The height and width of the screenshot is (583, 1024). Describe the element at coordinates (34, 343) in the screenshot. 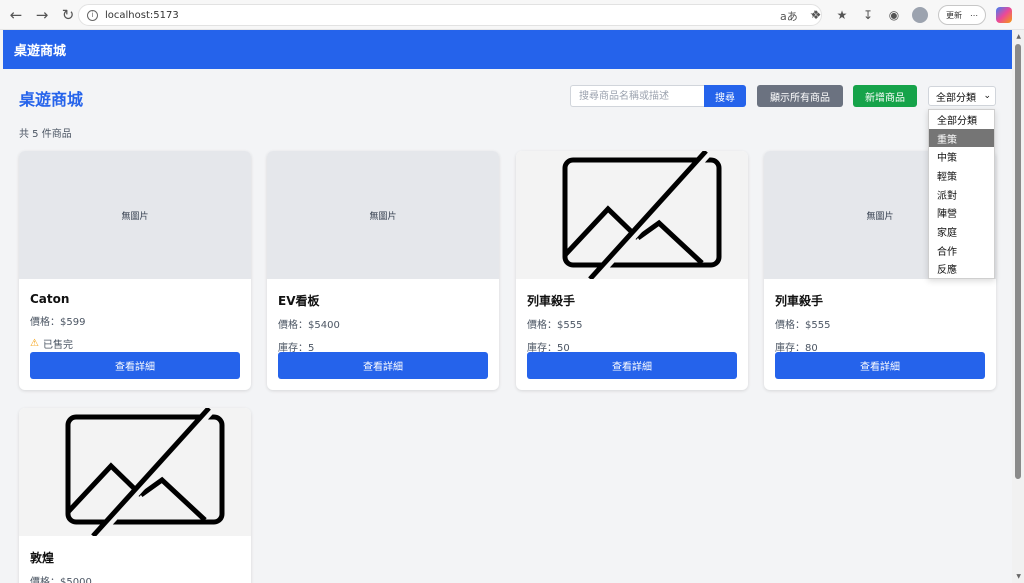

I see `warning-icon: ⚠` at that location.